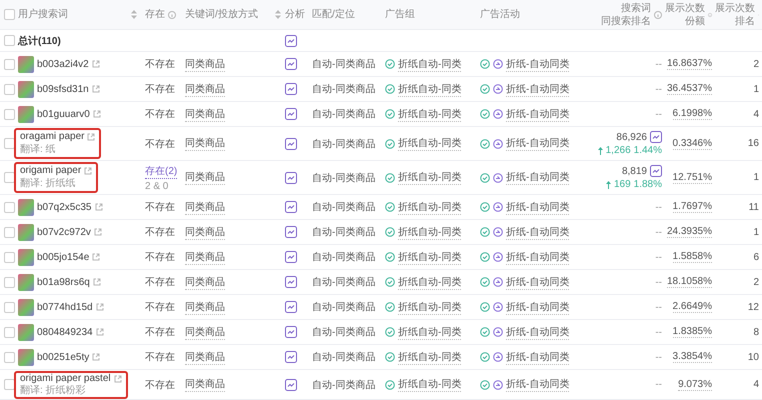 The height and width of the screenshot is (400, 762). Describe the element at coordinates (63, 64) in the screenshot. I see `search-term: b003a2i4v2` at that location.